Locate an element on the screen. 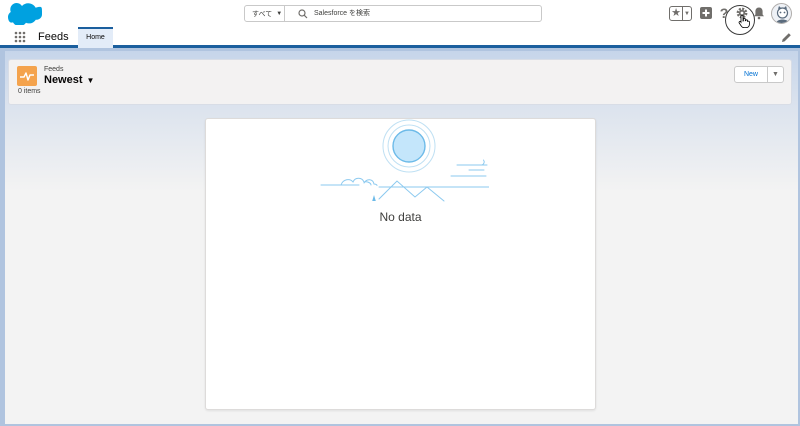  feed-pulse-icon is located at coordinates (27, 76).